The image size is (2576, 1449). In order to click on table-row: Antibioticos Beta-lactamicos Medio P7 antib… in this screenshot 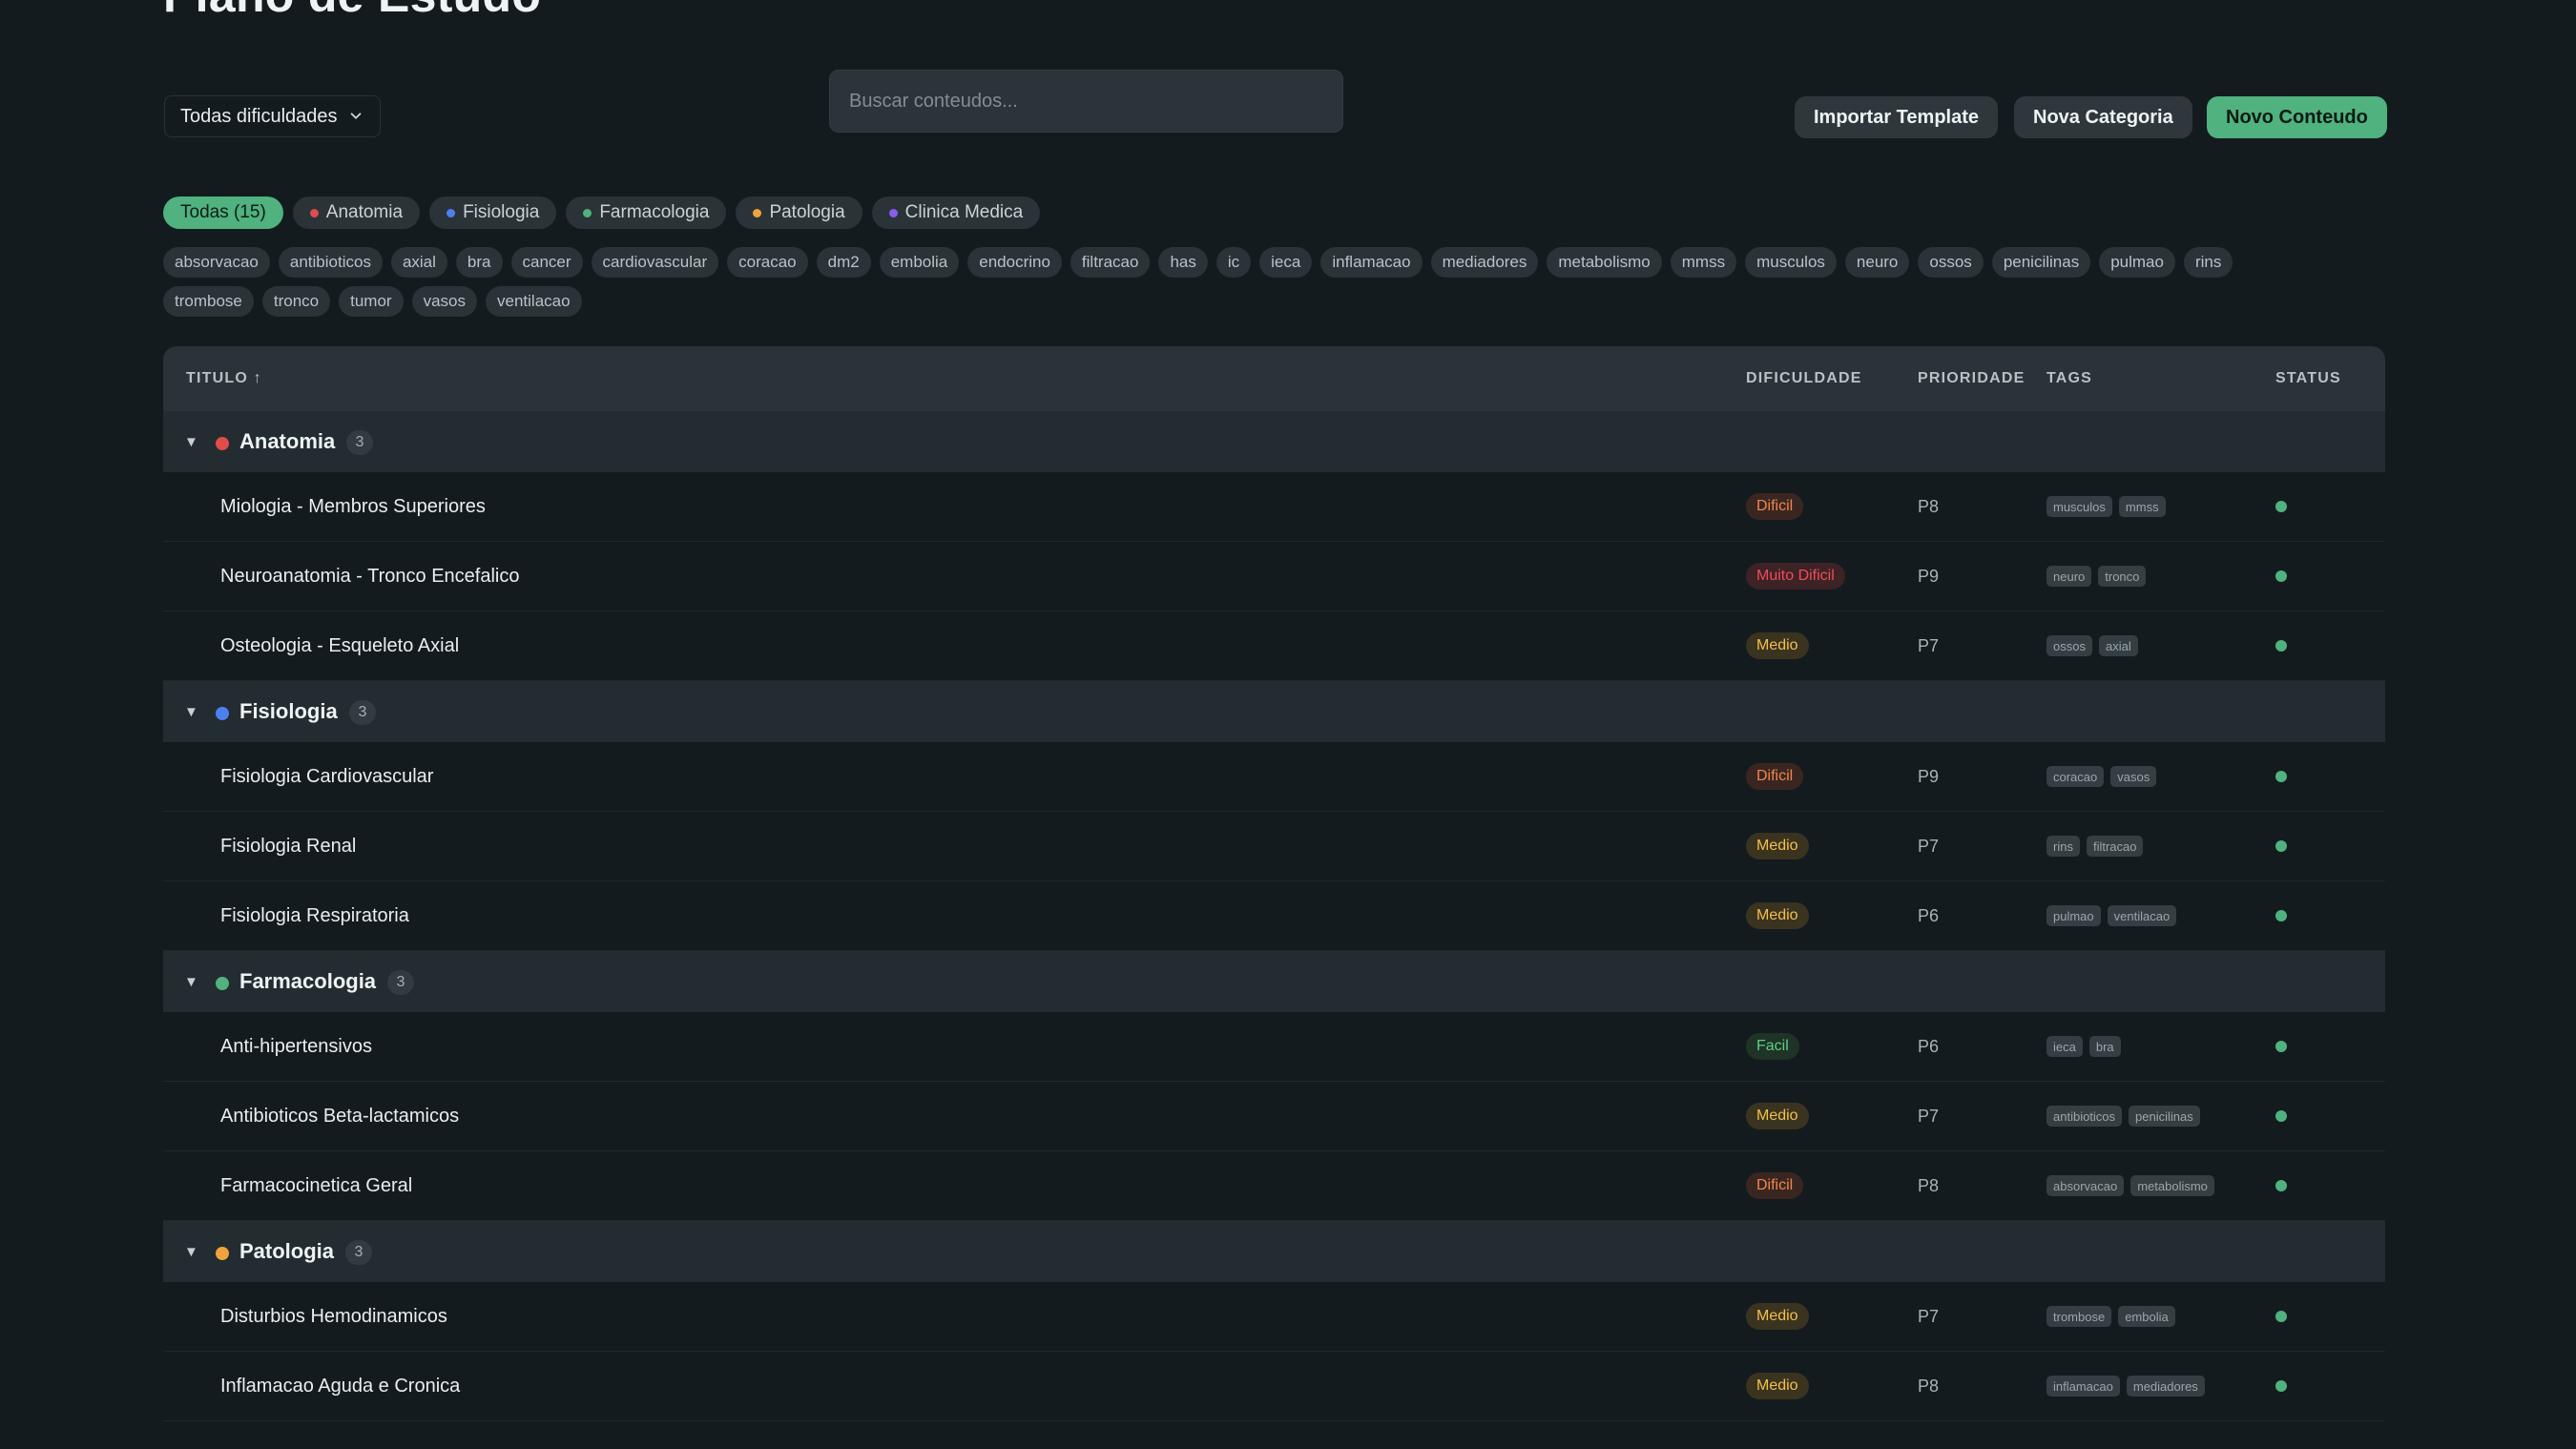, I will do `click(1274, 1116)`.